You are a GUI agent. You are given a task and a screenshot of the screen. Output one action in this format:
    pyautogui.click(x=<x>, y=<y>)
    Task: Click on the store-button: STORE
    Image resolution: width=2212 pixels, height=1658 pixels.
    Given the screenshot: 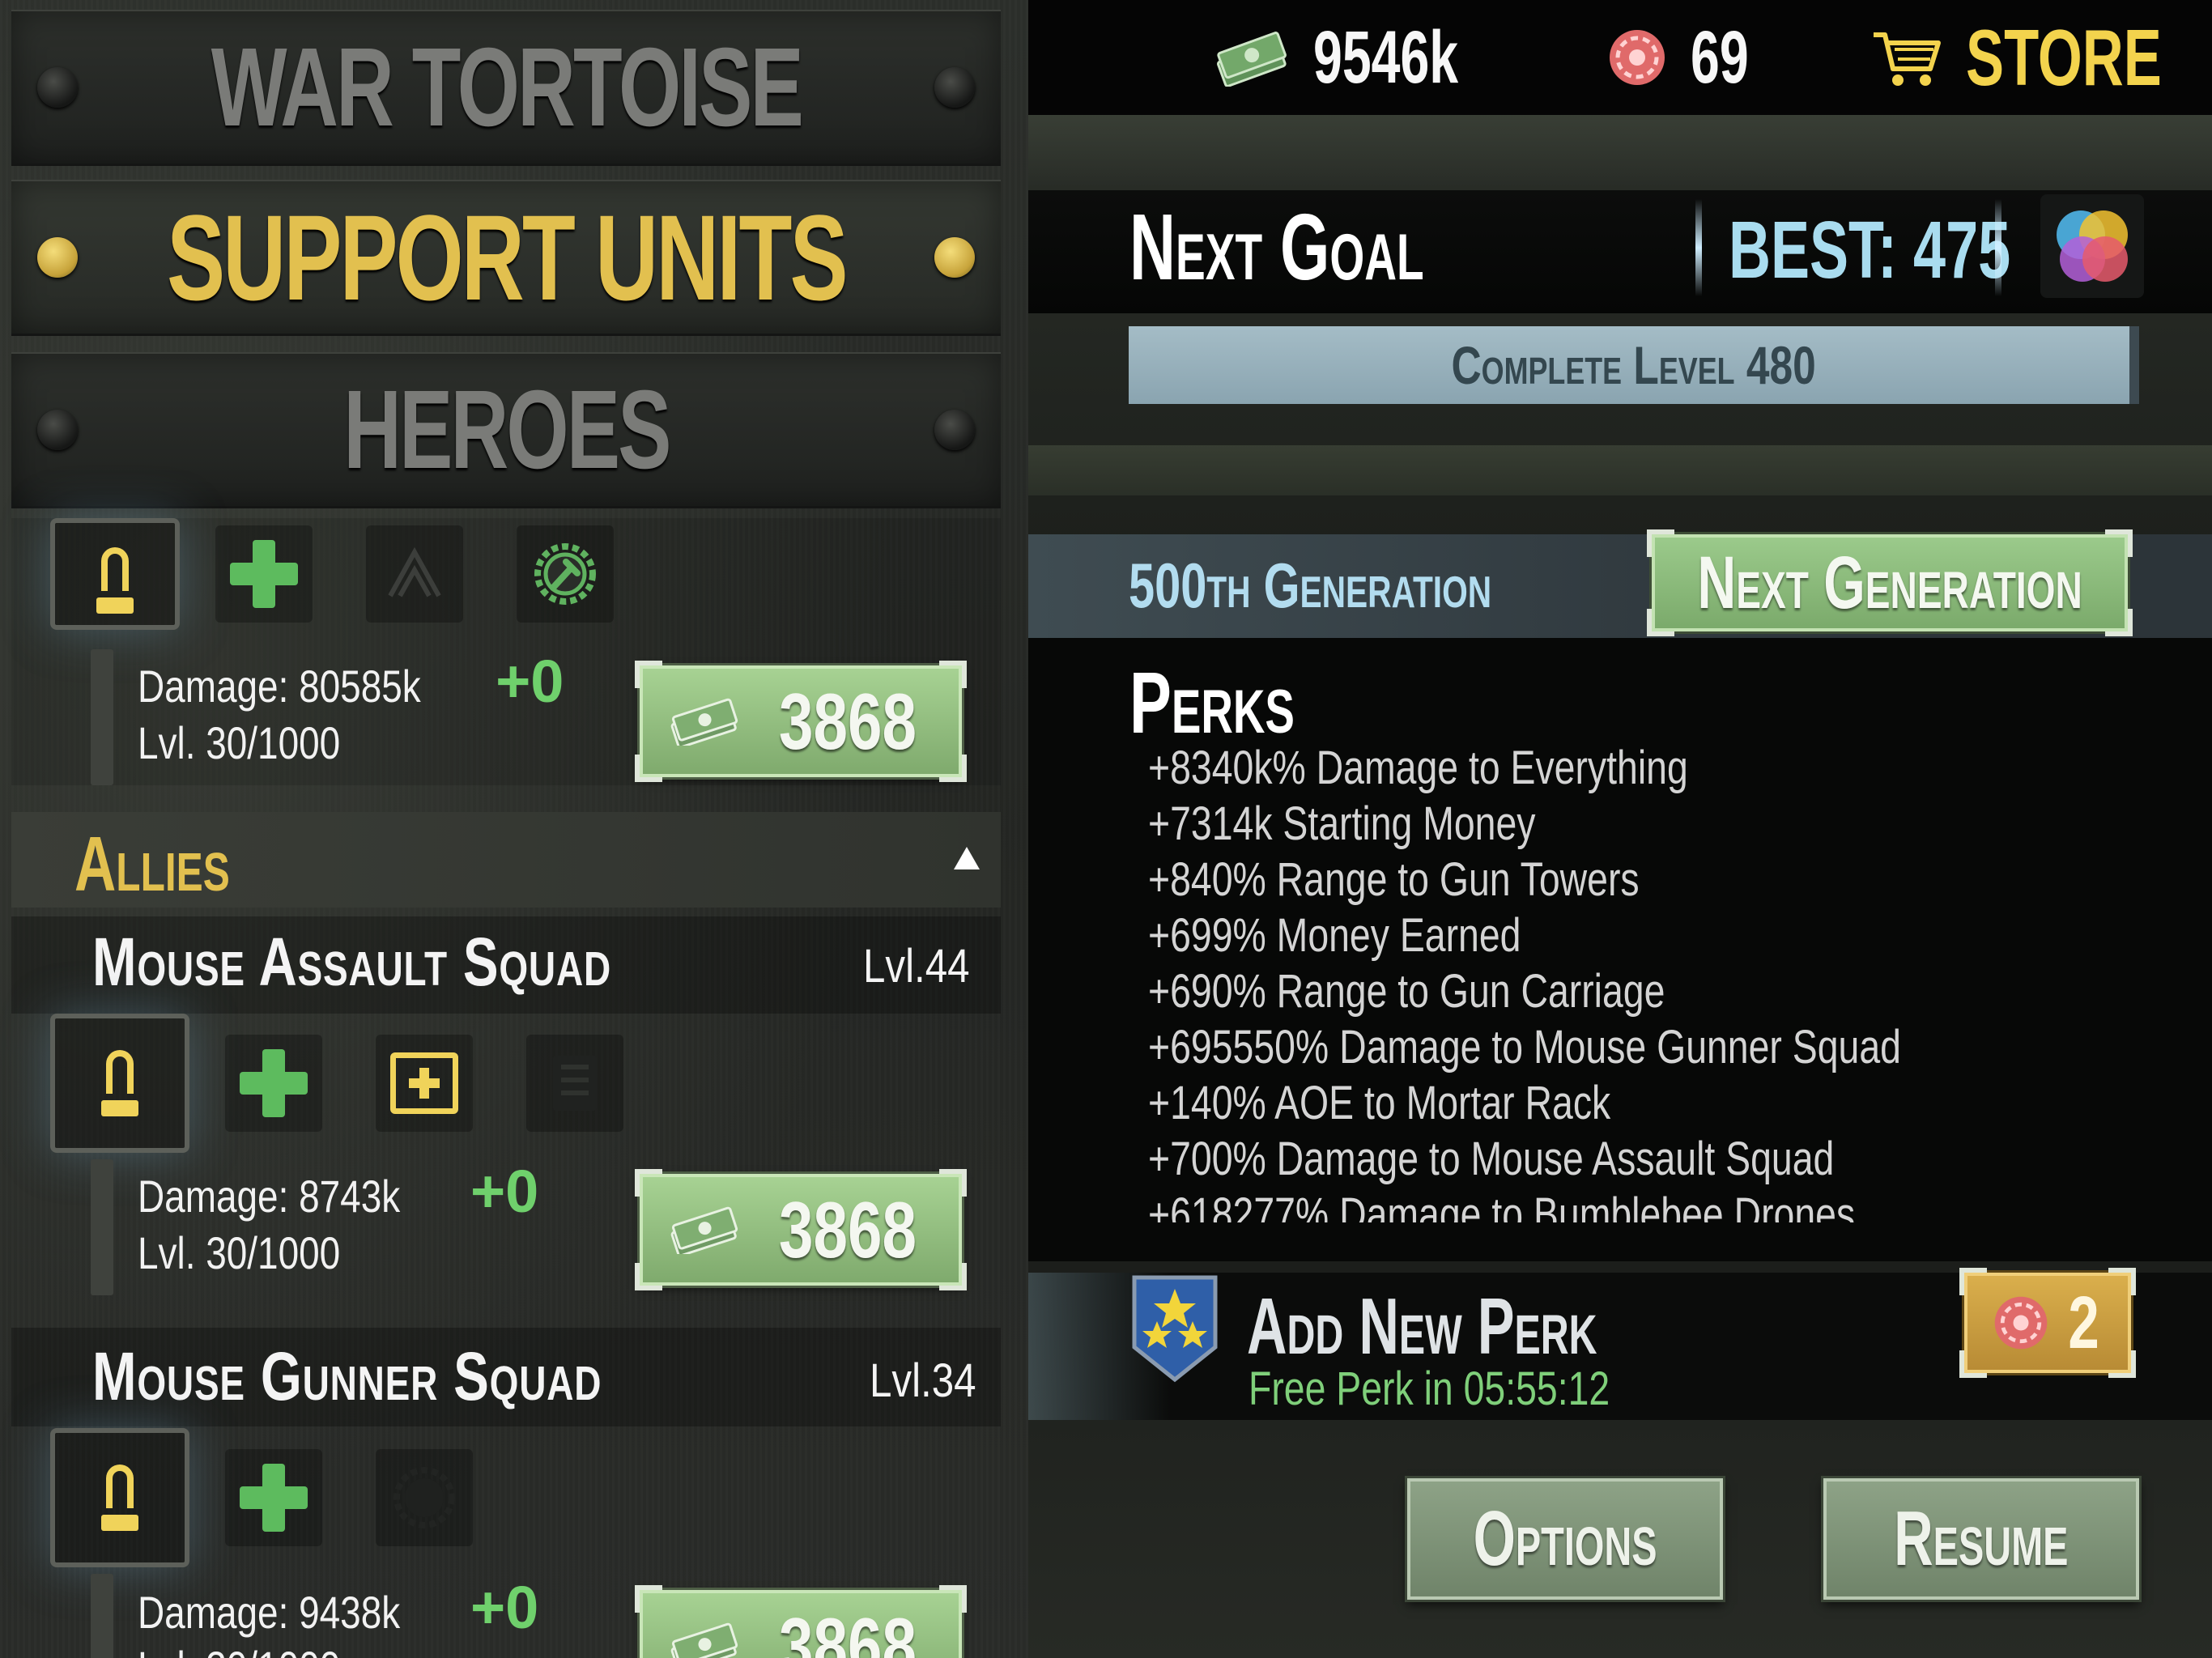 What is the action you would take?
    pyautogui.click(x=2041, y=57)
    